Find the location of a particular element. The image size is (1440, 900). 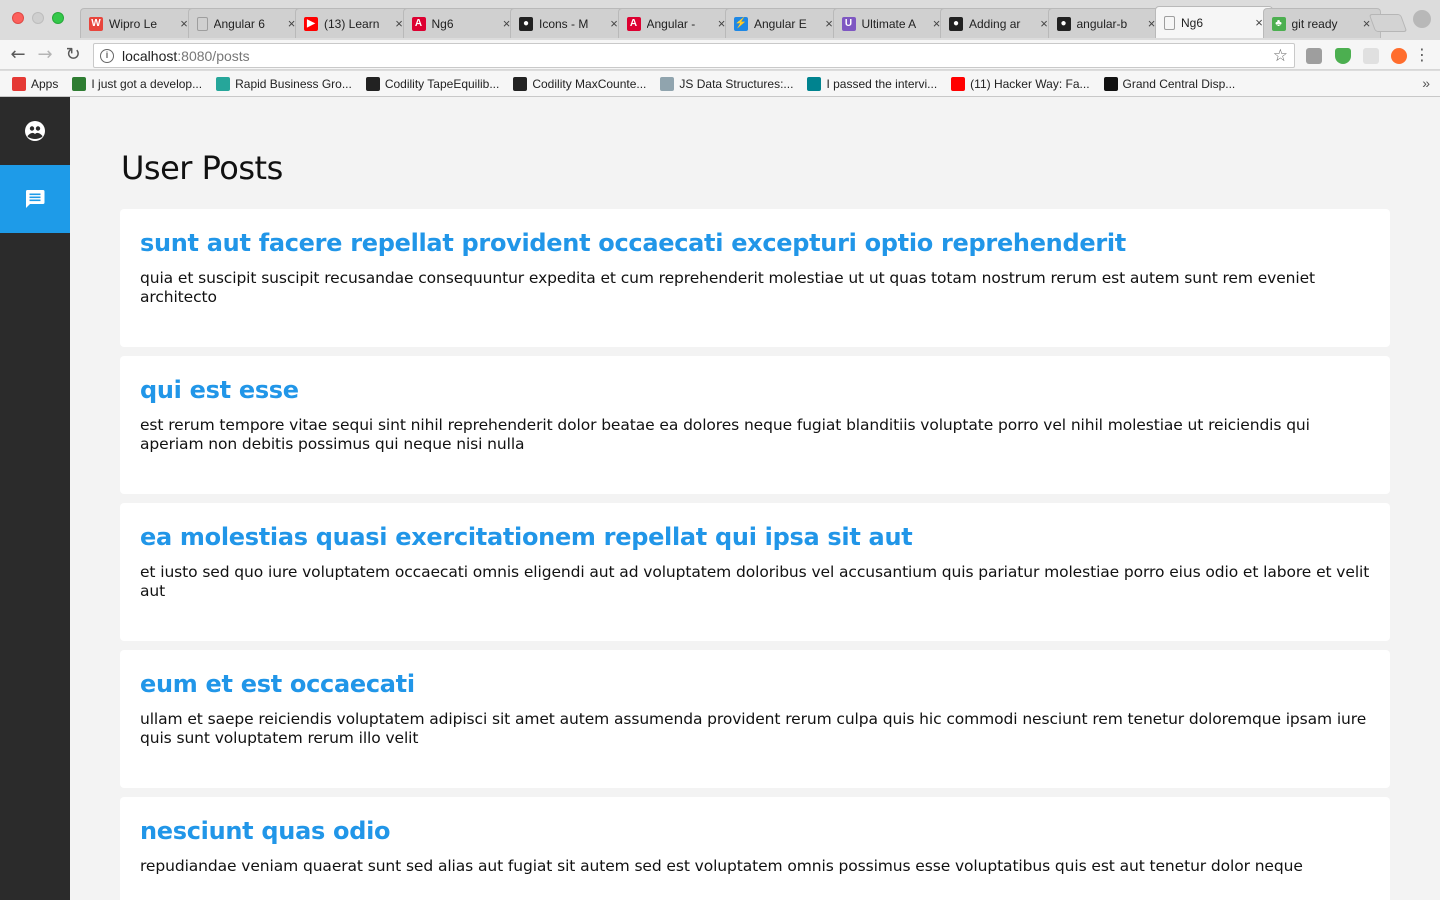

browser-tab: ● Icons - M × is located at coordinates (569, 23).